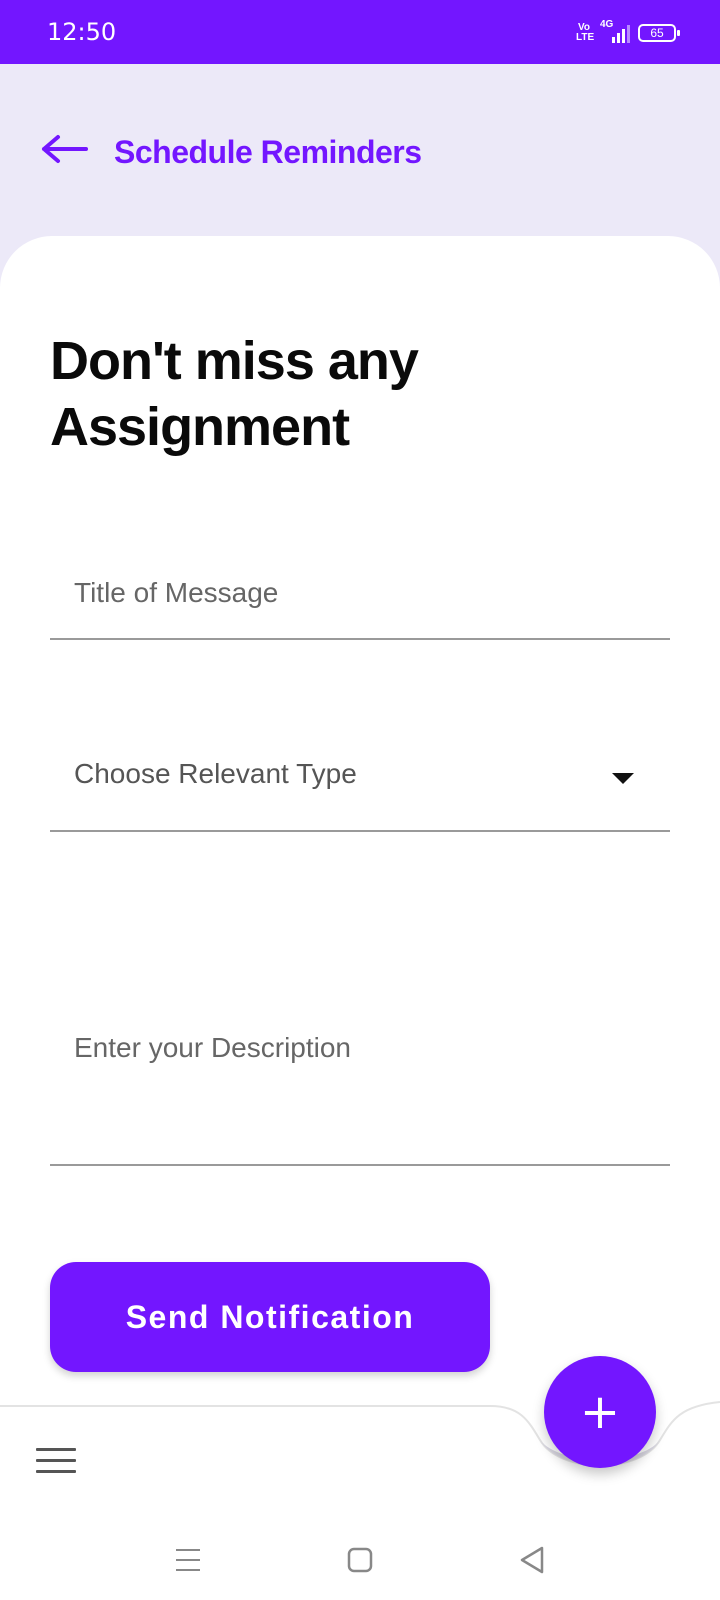  What do you see at coordinates (585, 32) in the screenshot?
I see `volte-icon: Vo LTE` at bounding box center [585, 32].